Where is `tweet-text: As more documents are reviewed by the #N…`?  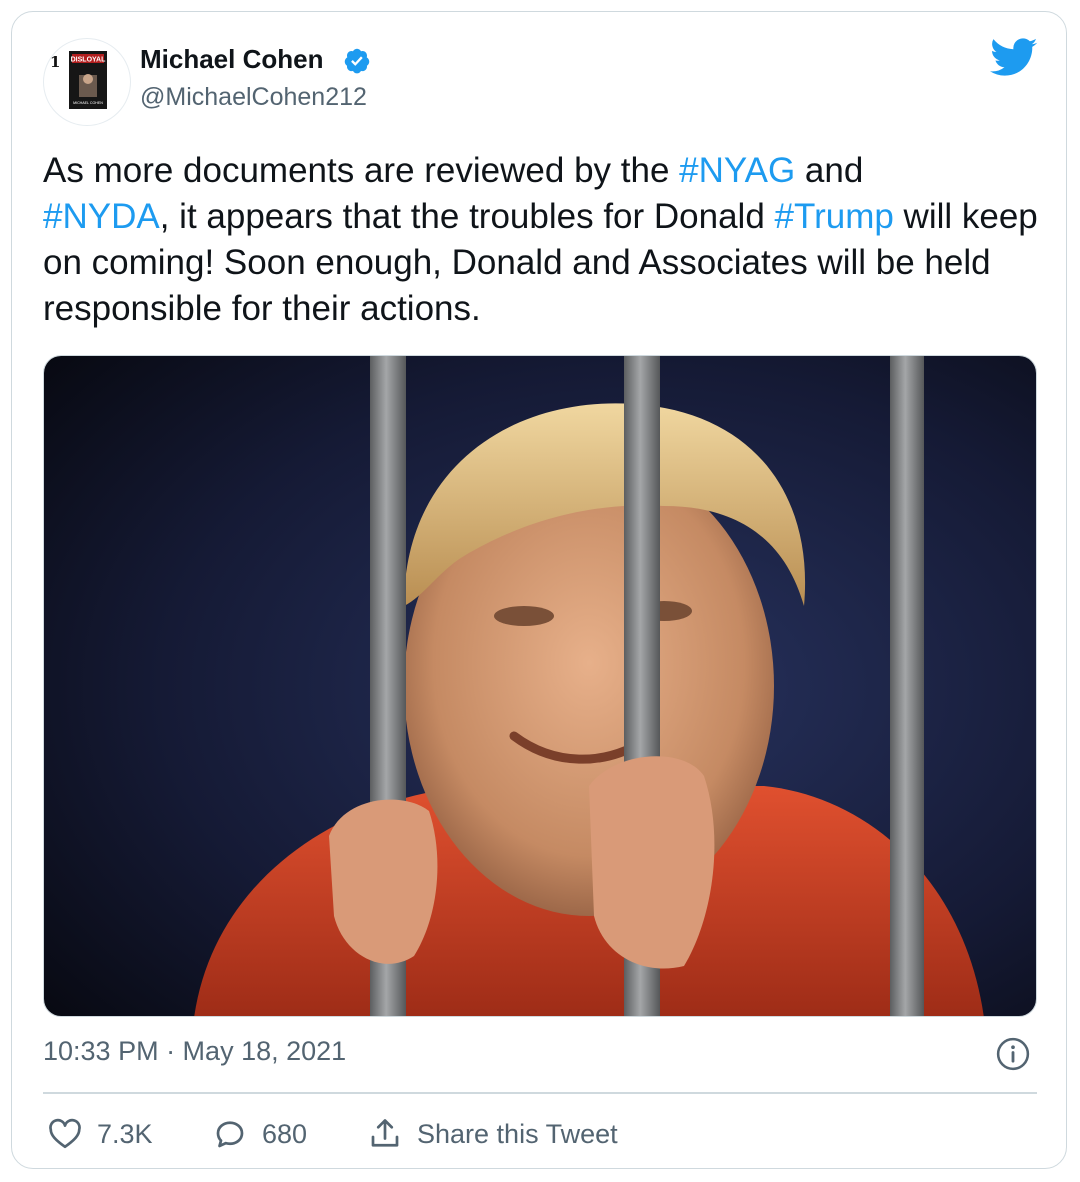
tweet-text: As more documents are reviewed by the #N… is located at coordinates (543, 240).